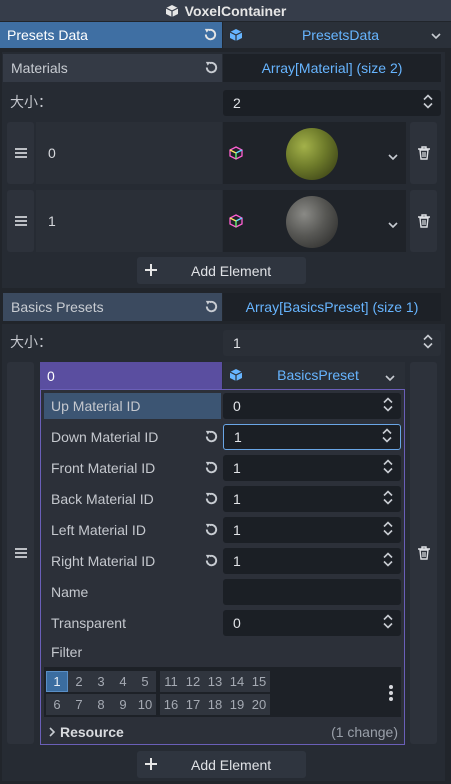 Image resolution: width=451 pixels, height=784 pixels. I want to click on material-index: 1, so click(52, 221).